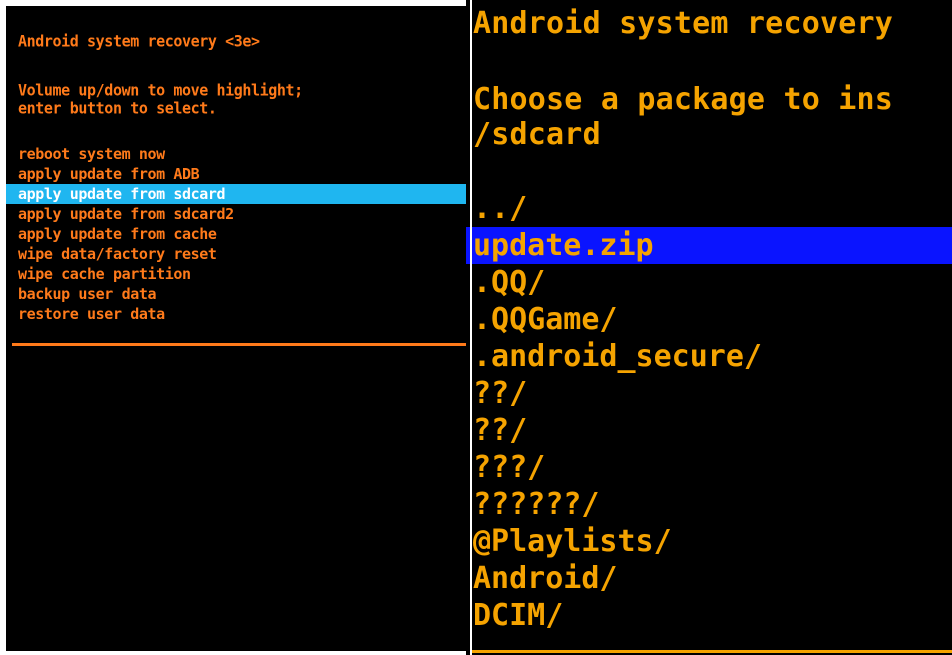 Image resolution: width=952 pixels, height=655 pixels. What do you see at coordinates (709, 430) in the screenshot?
I see `file-item-unknown-2: ??/` at bounding box center [709, 430].